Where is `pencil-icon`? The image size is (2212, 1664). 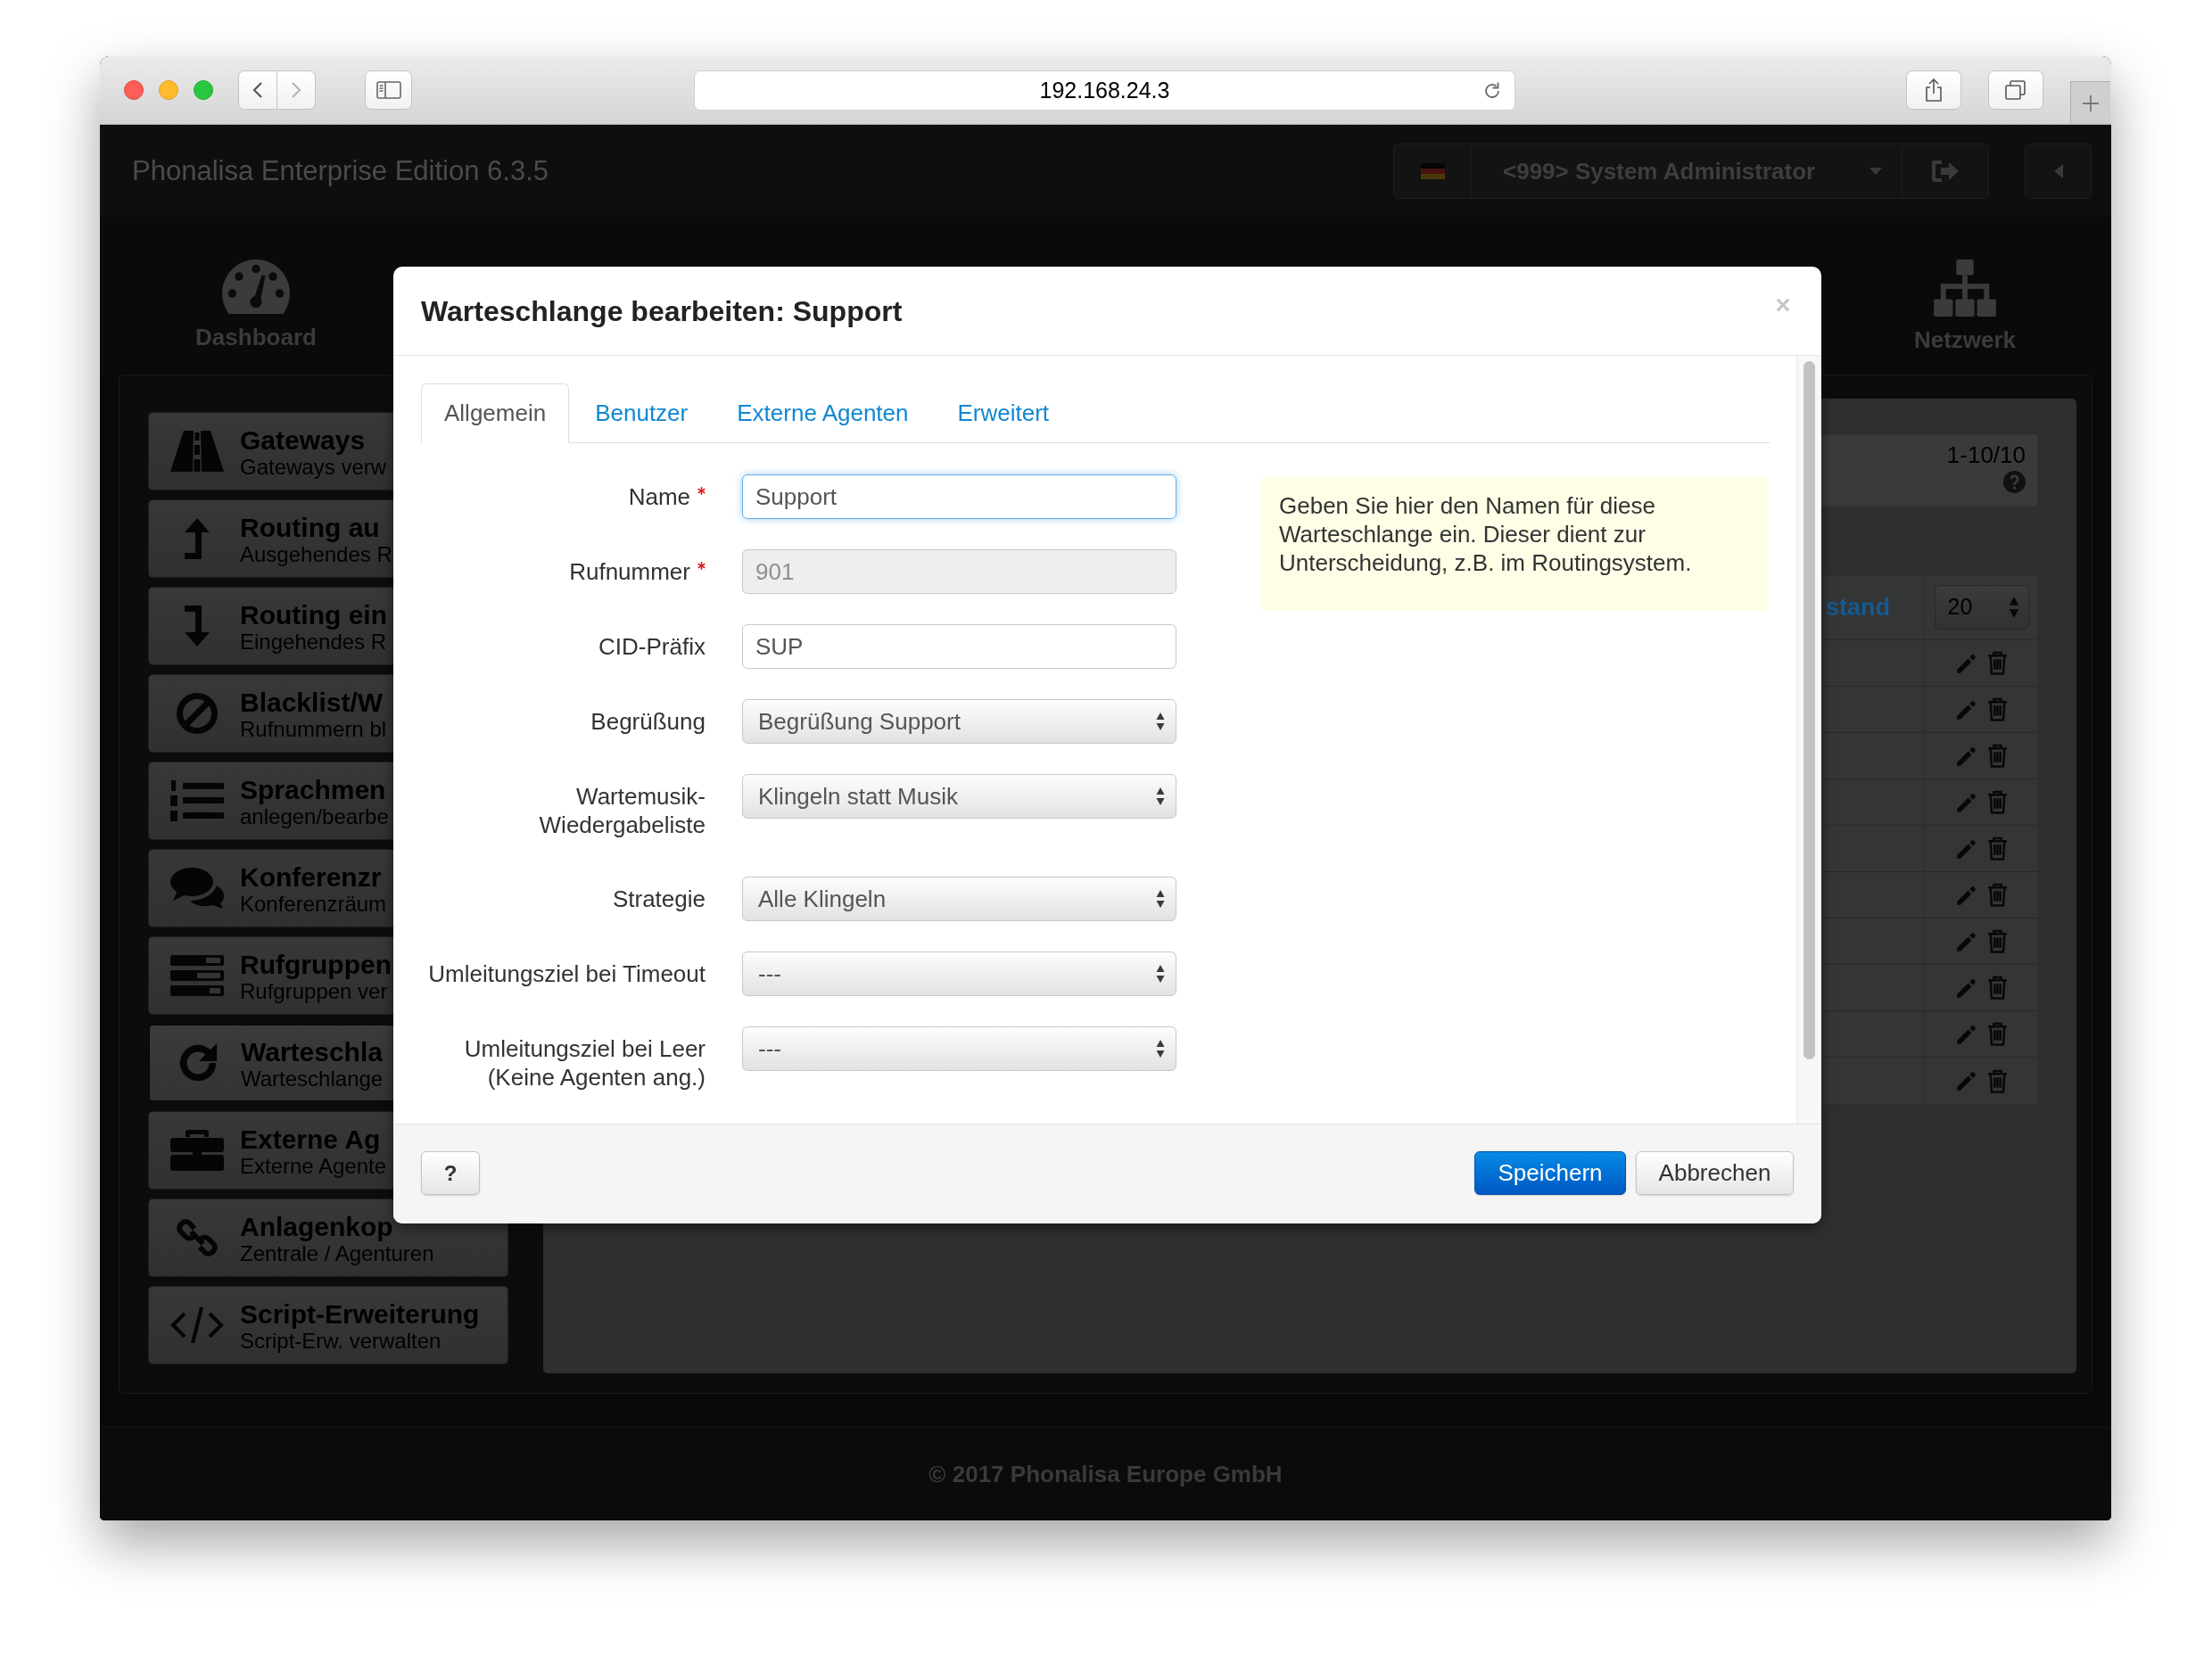
pencil-icon is located at coordinates (1966, 1080).